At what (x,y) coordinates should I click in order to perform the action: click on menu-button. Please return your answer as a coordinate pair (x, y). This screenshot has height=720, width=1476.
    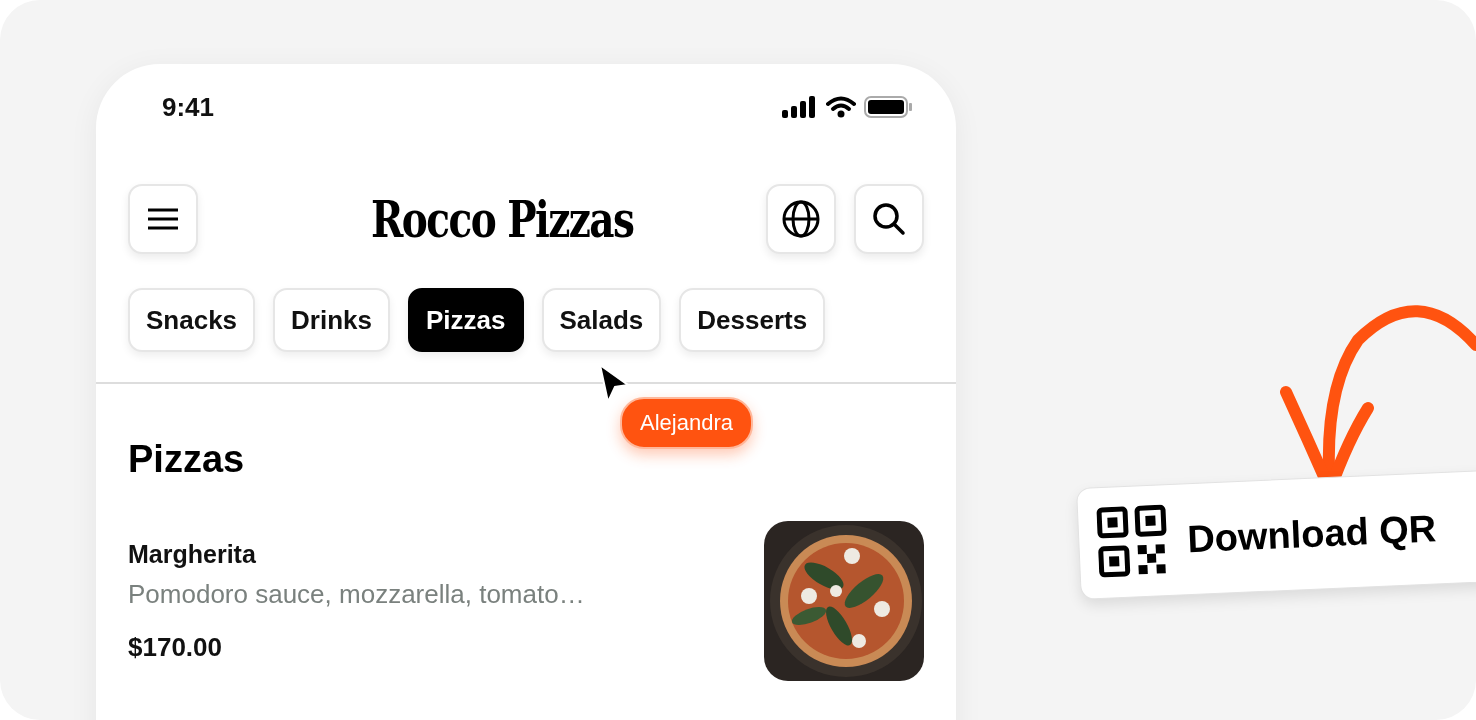
    Looking at the image, I should click on (163, 219).